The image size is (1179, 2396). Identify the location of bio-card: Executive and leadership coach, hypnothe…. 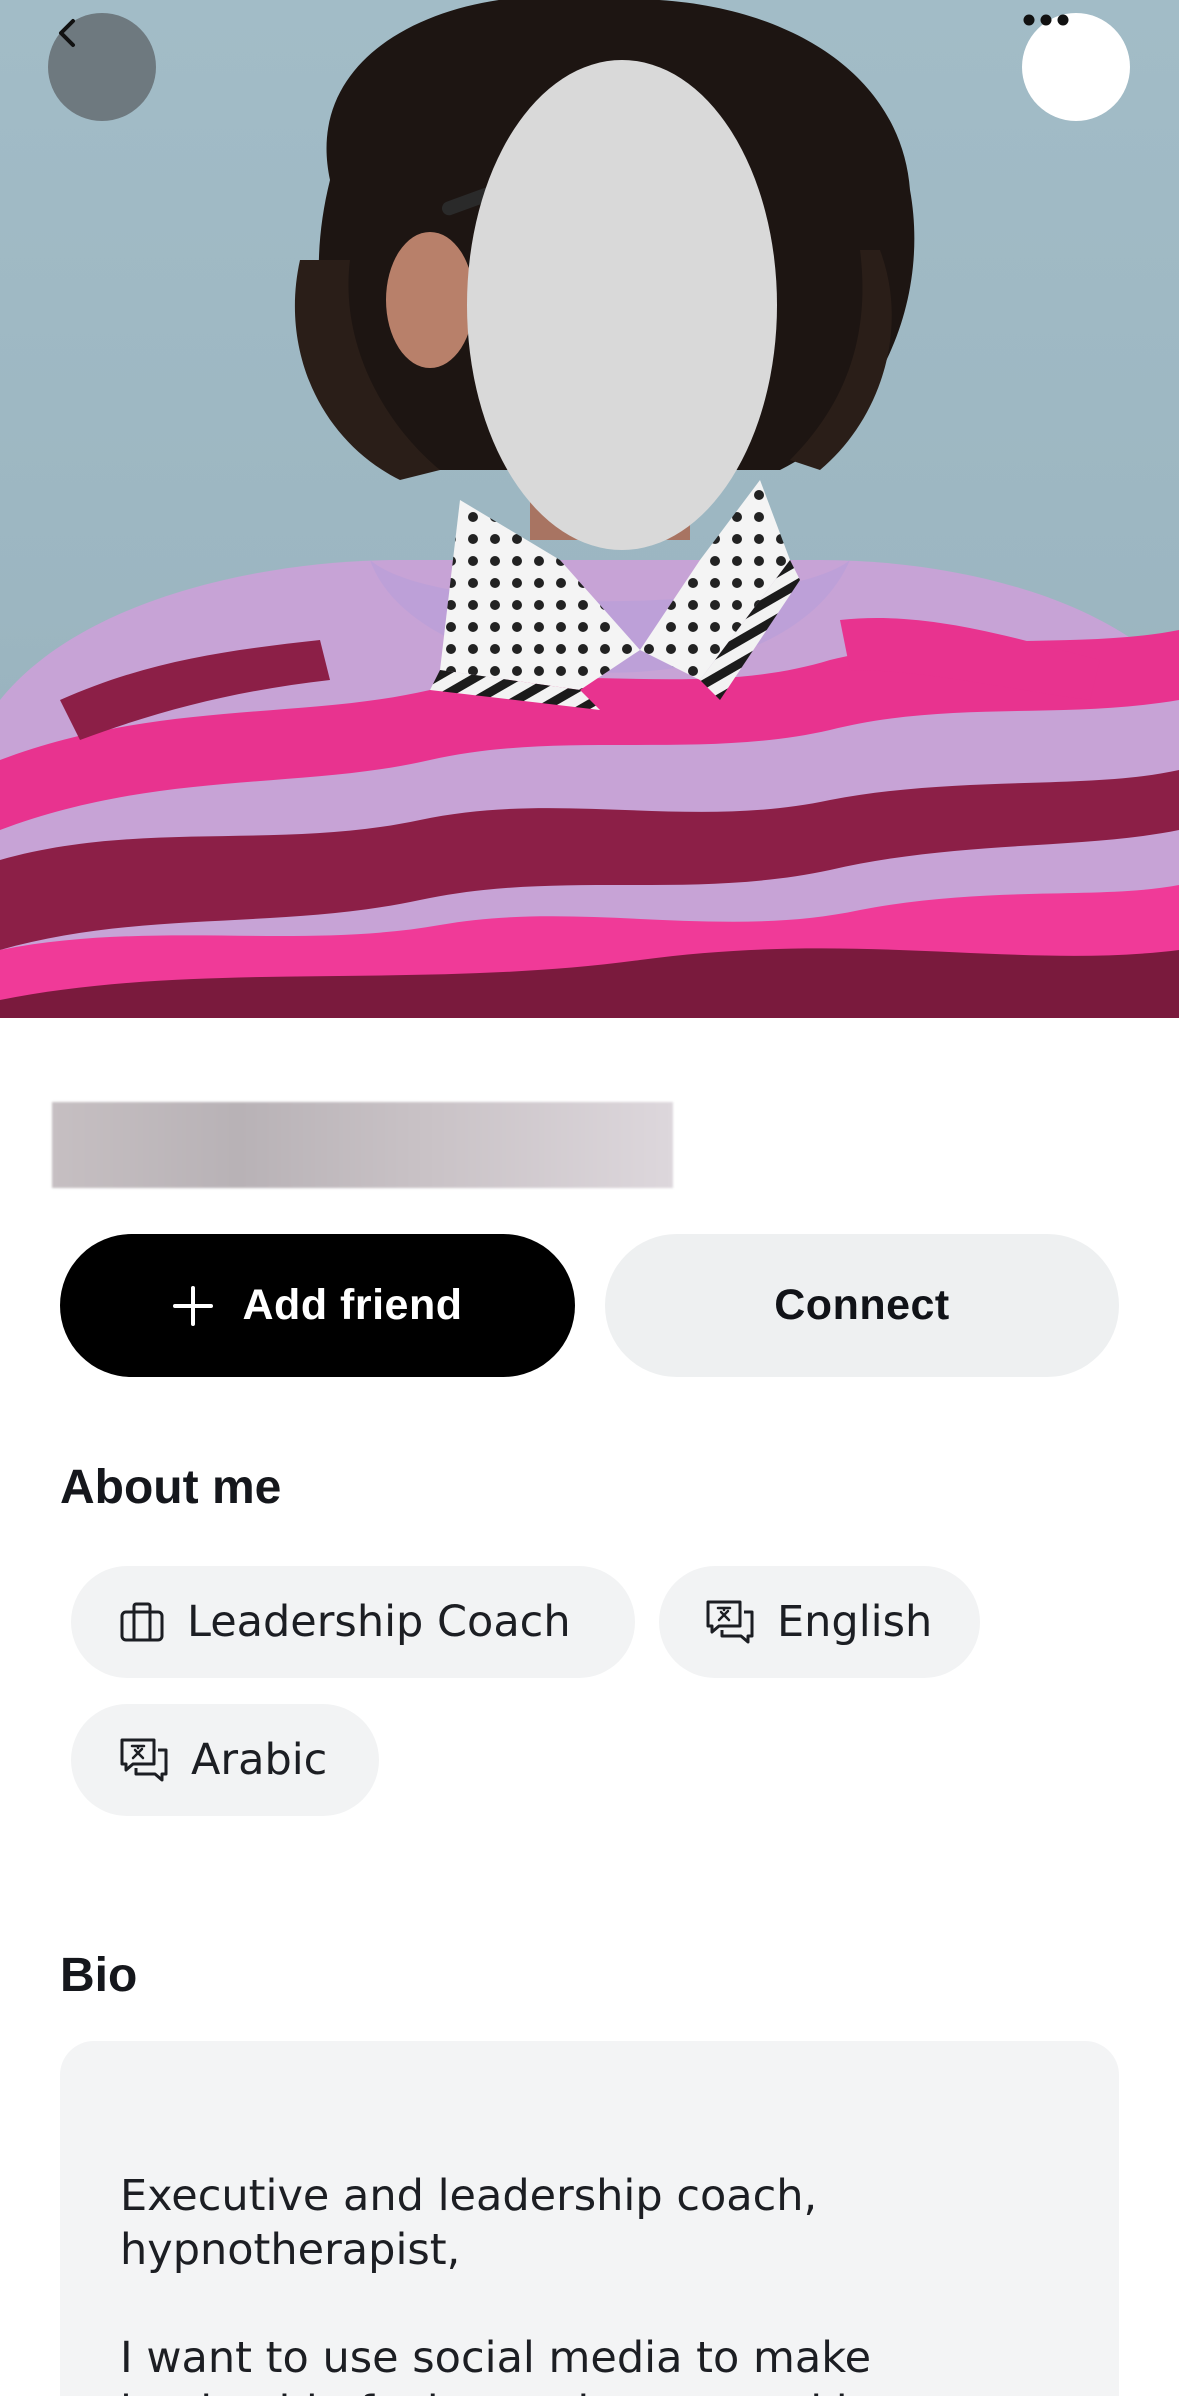
(589, 2218).